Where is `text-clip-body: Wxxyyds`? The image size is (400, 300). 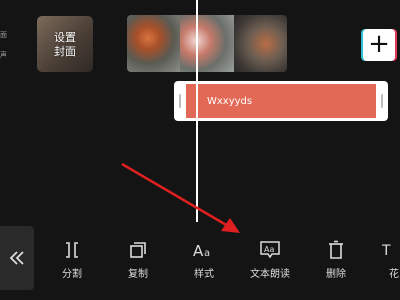
text-clip-body: Wxxyyds is located at coordinates (281, 101).